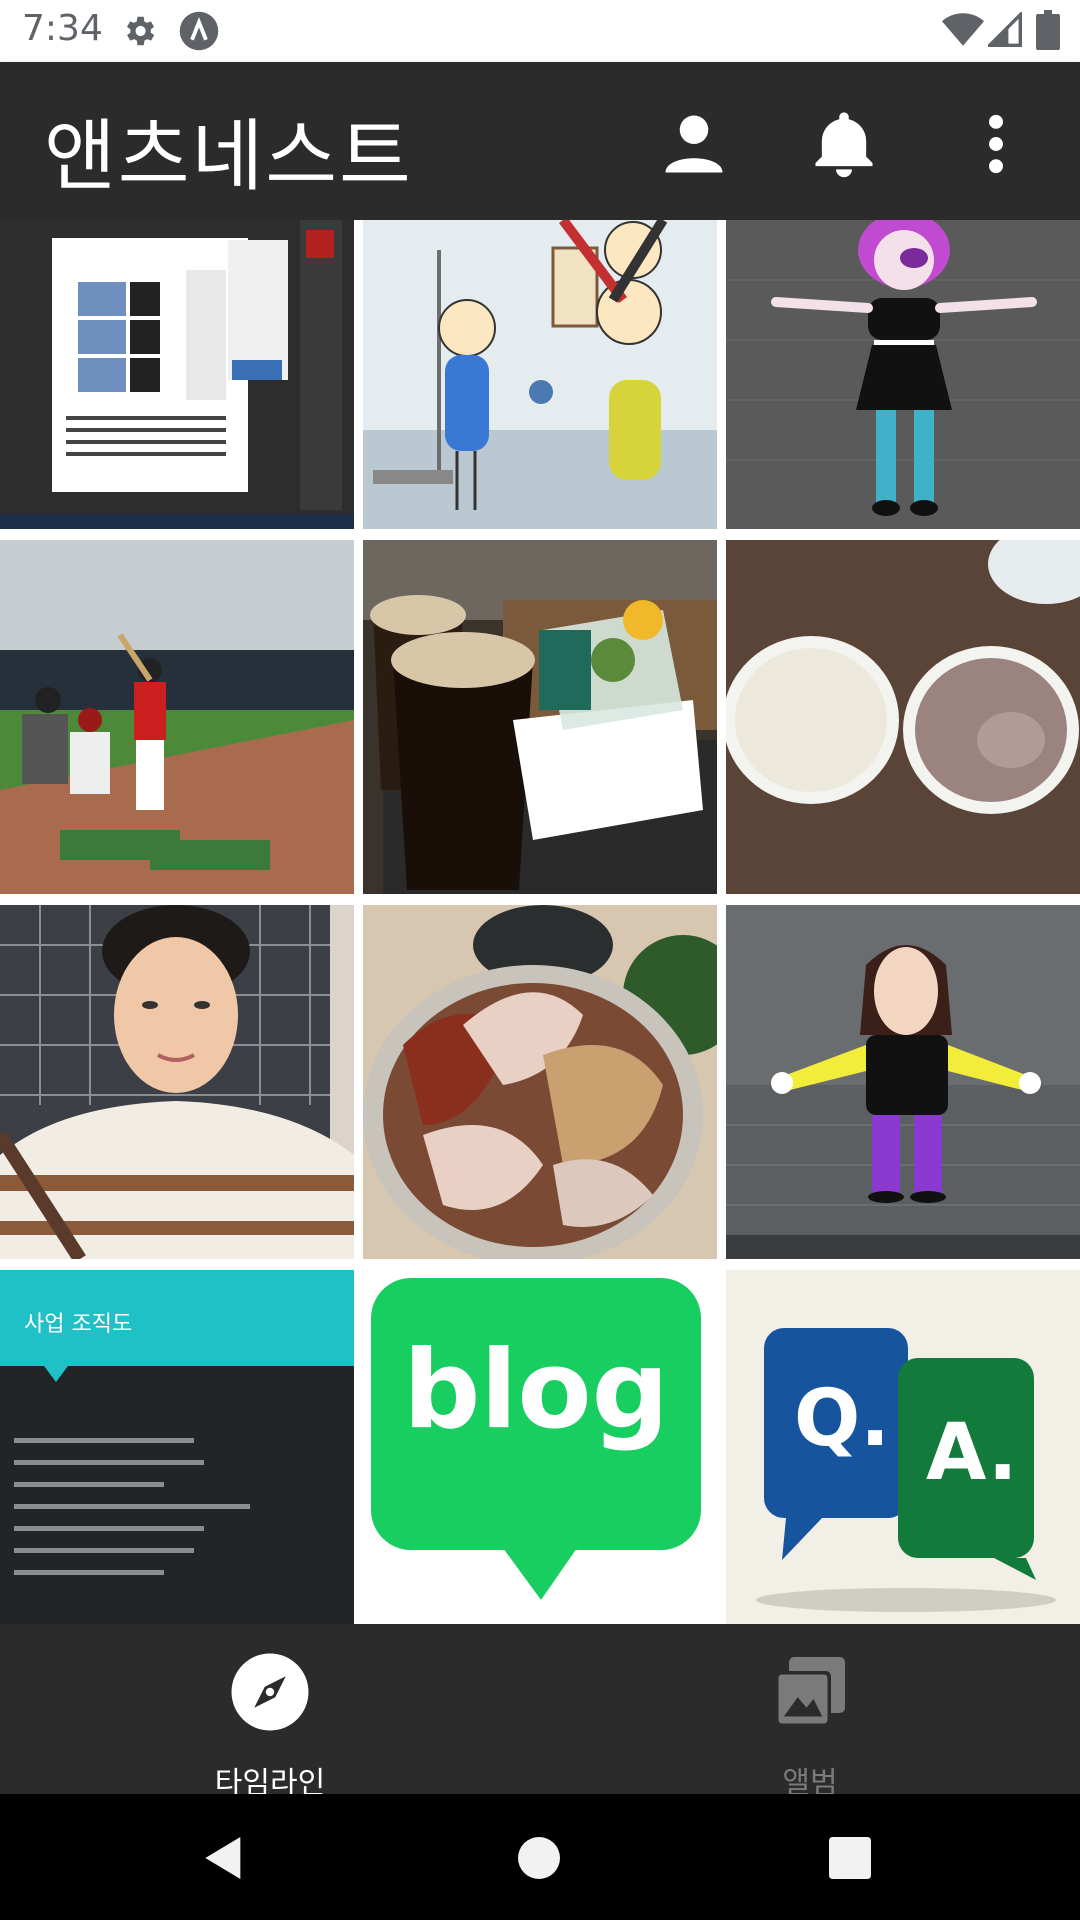 The width and height of the screenshot is (1080, 1920). I want to click on qa-image, so click(903, 1447).